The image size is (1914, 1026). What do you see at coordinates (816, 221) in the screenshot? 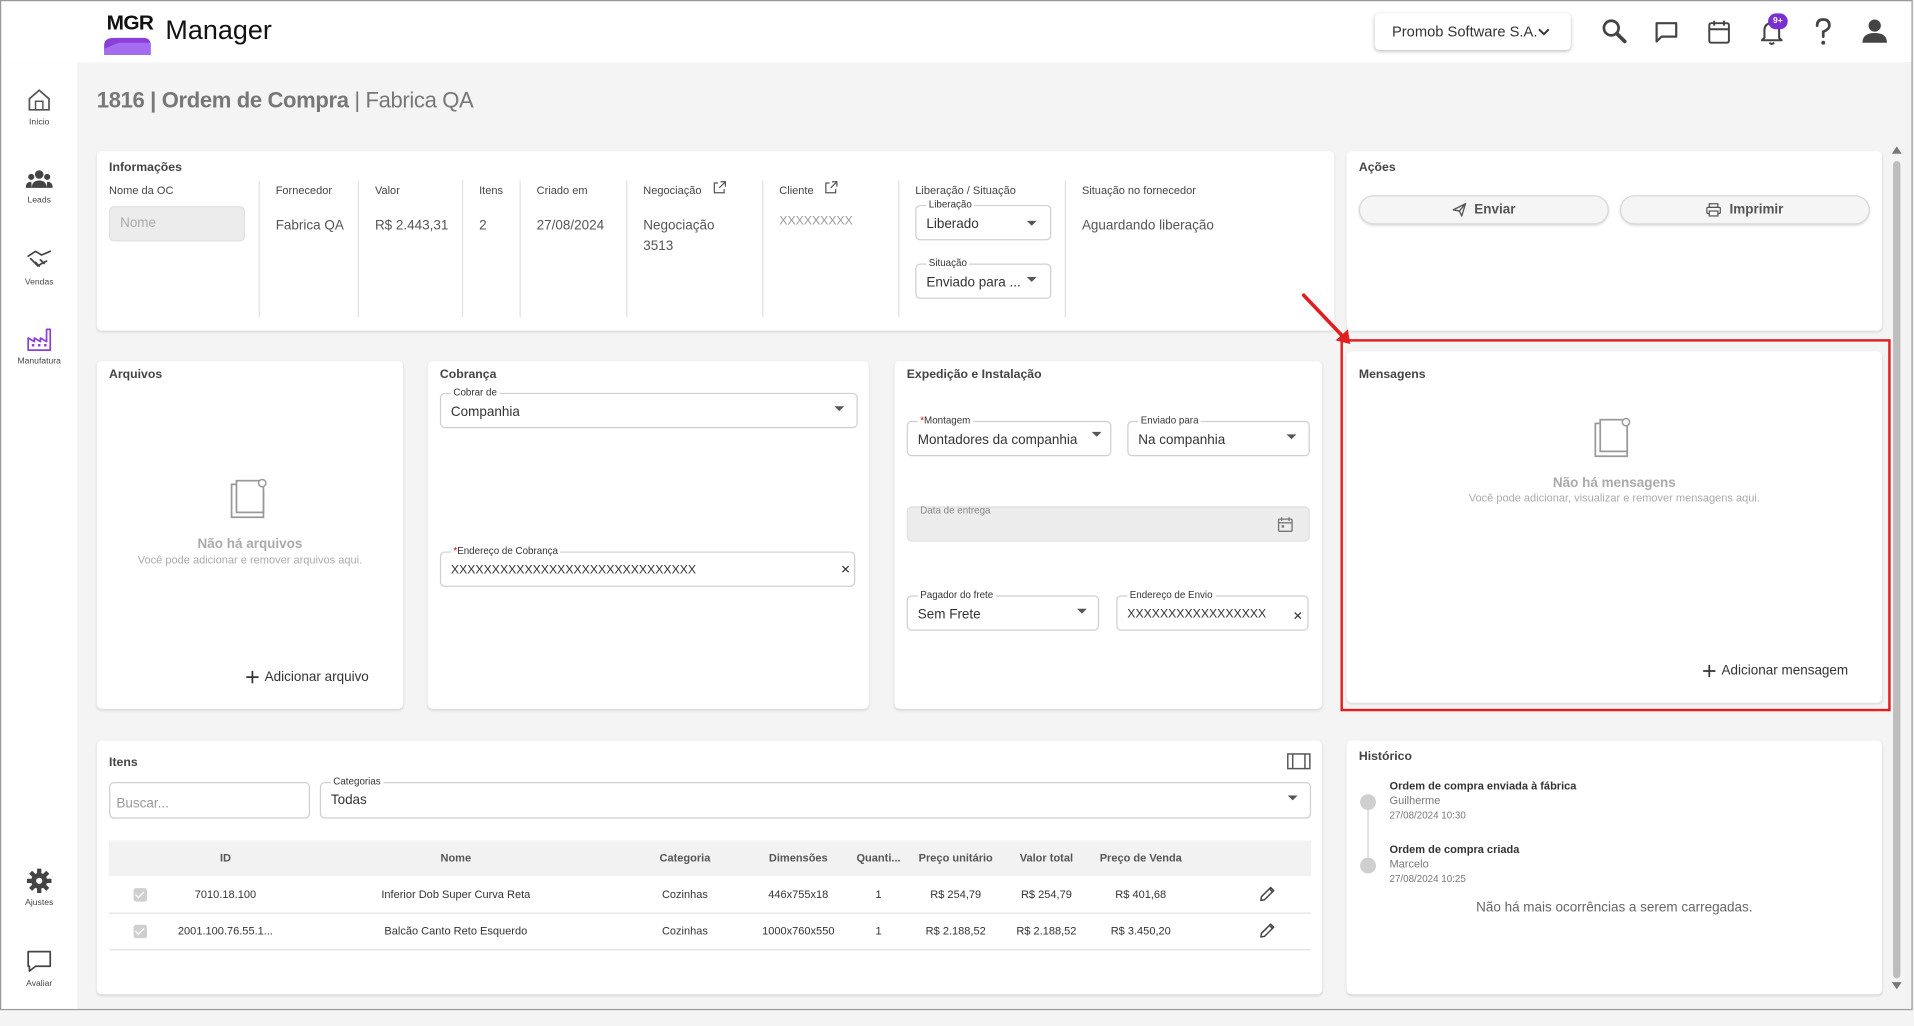
I see `cliente-value: XXXXXXXXX` at bounding box center [816, 221].